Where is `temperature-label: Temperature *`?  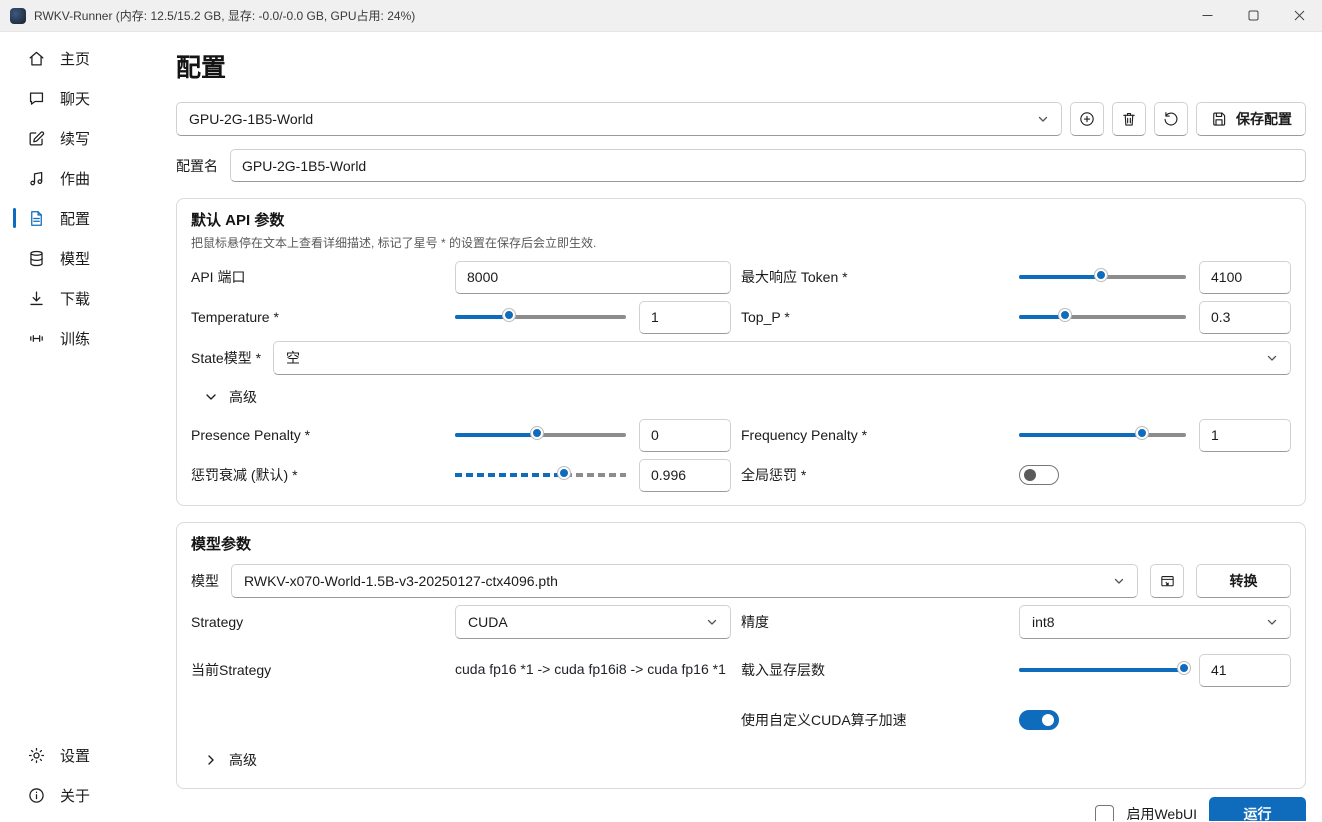 temperature-label: Temperature * is located at coordinates (235, 317).